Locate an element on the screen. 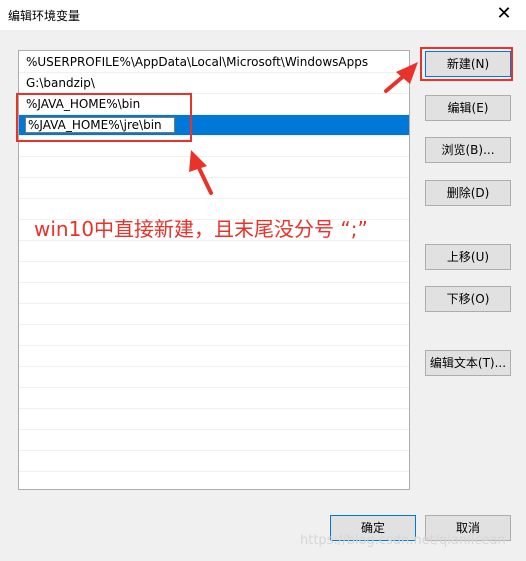 The image size is (526, 561). watermark: https://blog.csdn.net/qianlicean is located at coordinates (403, 540).